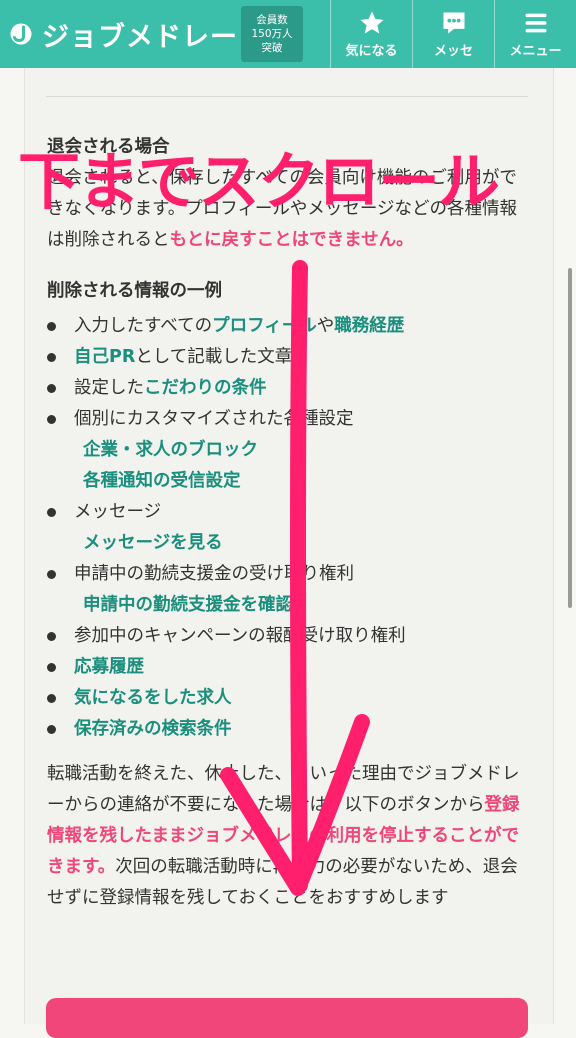 The image size is (576, 1038). I want to click on item-text: として記載した文章, so click(214, 357).